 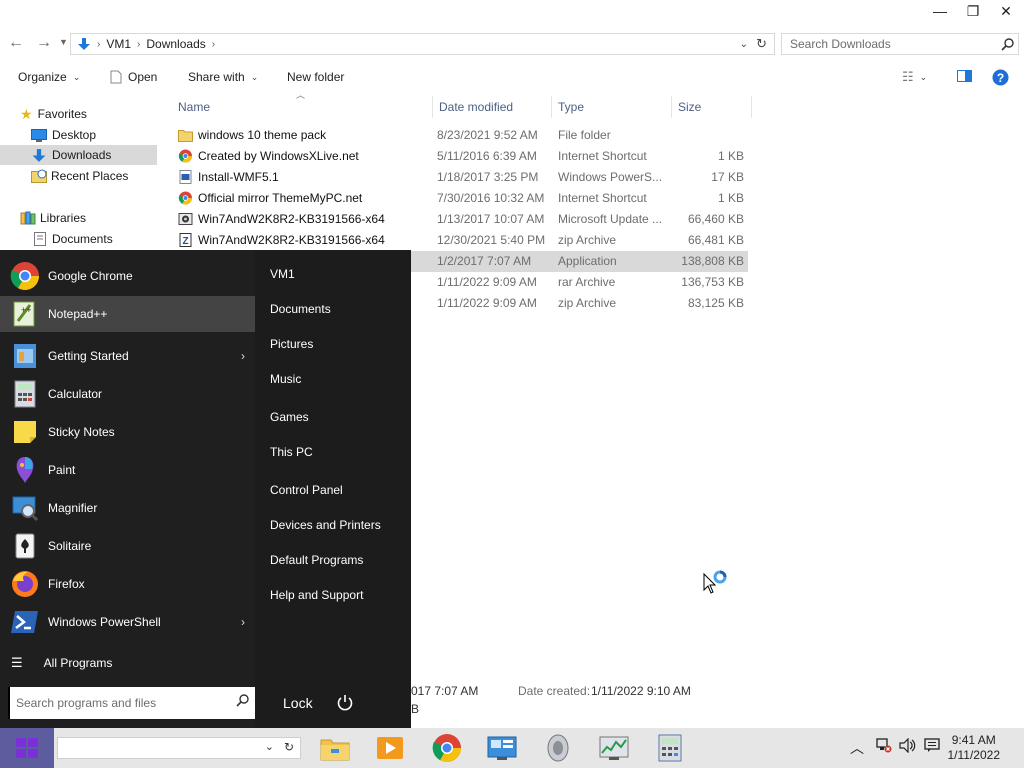 I want to click on start-search-placeholder: Search programs and files, so click(x=86, y=703).